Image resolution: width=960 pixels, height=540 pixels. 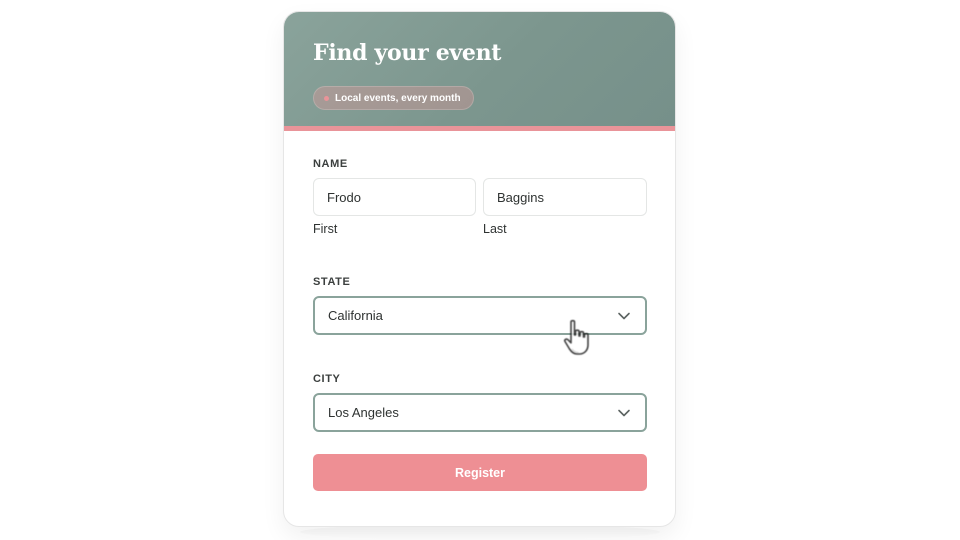 What do you see at coordinates (363, 412) in the screenshot?
I see `city-select-value: Los Angeles` at bounding box center [363, 412].